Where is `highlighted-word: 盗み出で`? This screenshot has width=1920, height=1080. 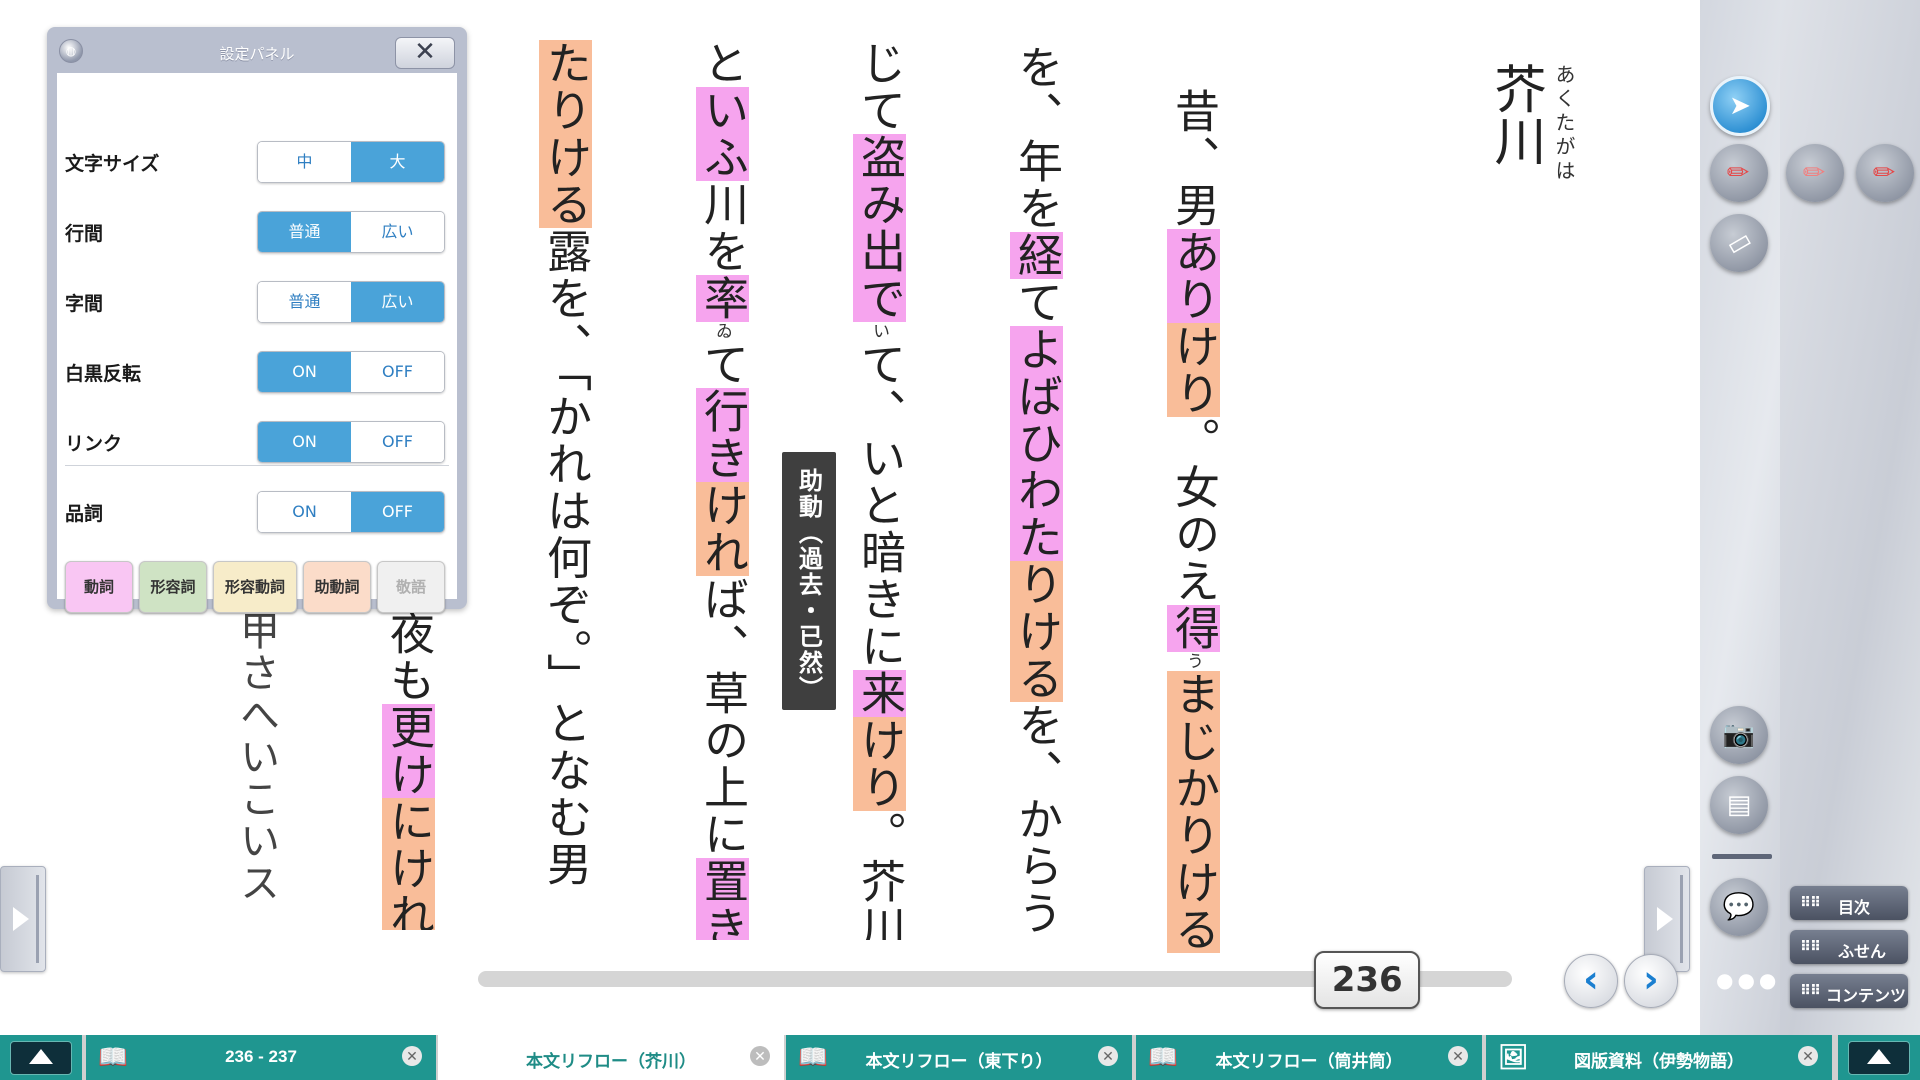 highlighted-word: 盗み出で is located at coordinates (879, 228).